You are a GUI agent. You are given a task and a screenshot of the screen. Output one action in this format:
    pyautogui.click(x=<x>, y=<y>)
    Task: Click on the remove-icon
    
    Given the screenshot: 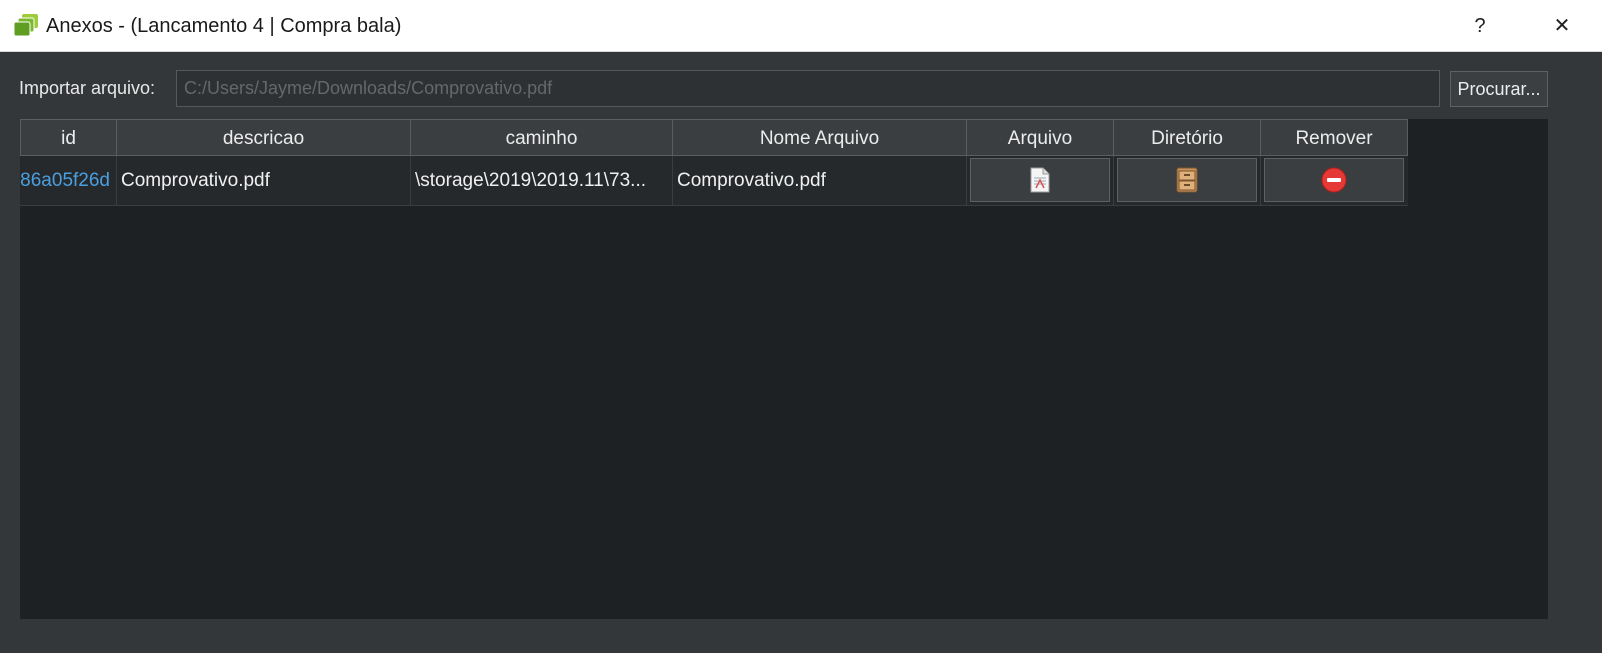 What is the action you would take?
    pyautogui.click(x=1334, y=180)
    